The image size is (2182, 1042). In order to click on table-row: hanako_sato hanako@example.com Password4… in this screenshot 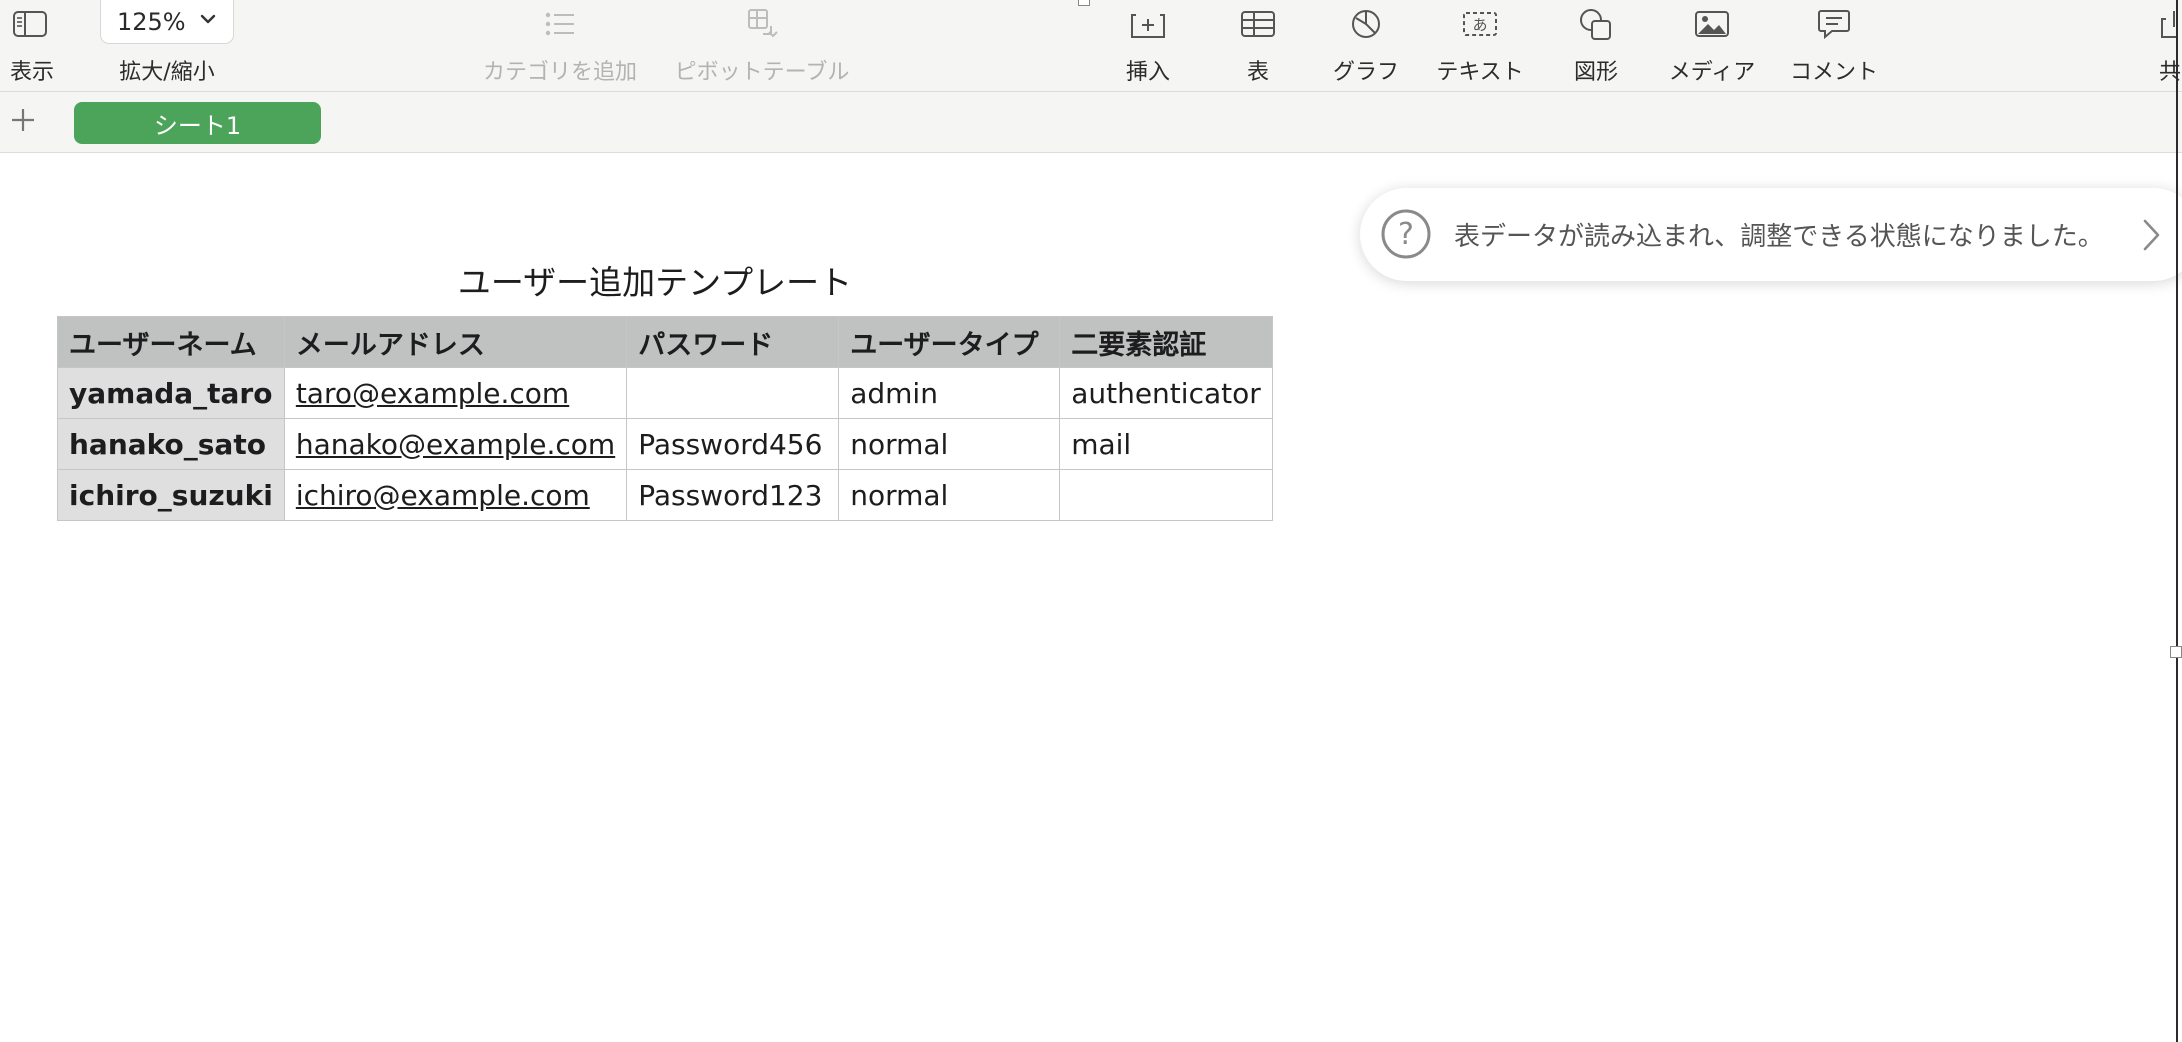, I will do `click(665, 444)`.